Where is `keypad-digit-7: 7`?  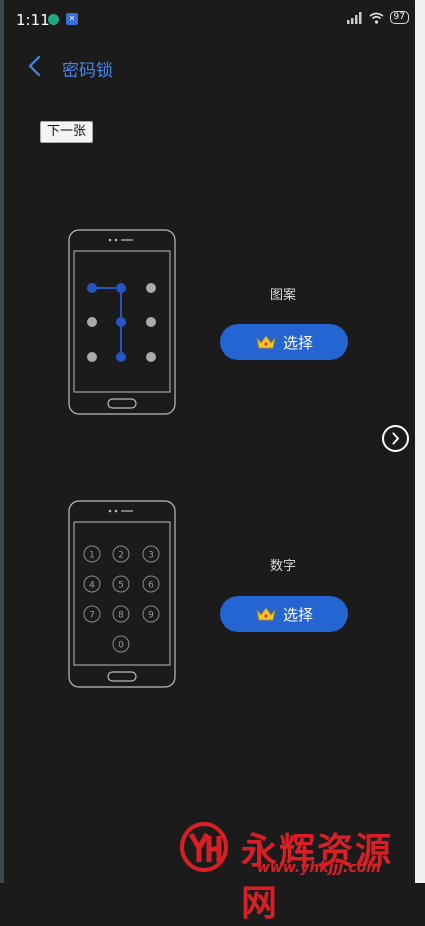 keypad-digit-7: 7 is located at coordinates (92, 616).